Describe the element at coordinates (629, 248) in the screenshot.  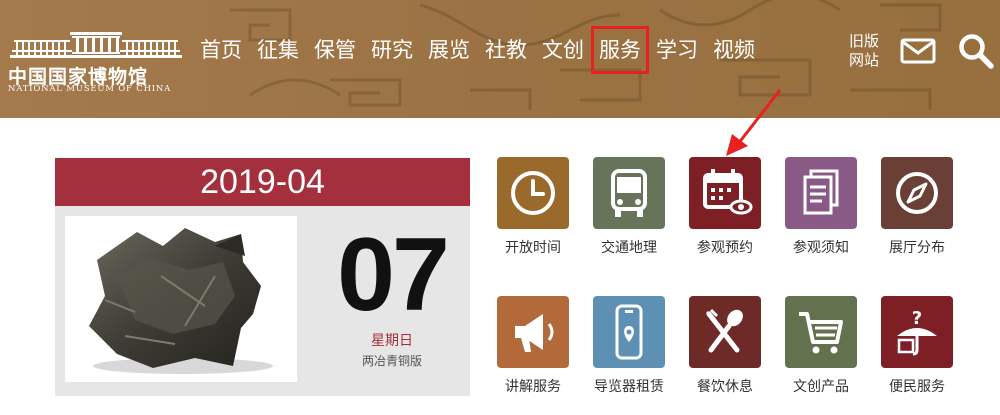
I see `tile-label: 交通地理` at that location.